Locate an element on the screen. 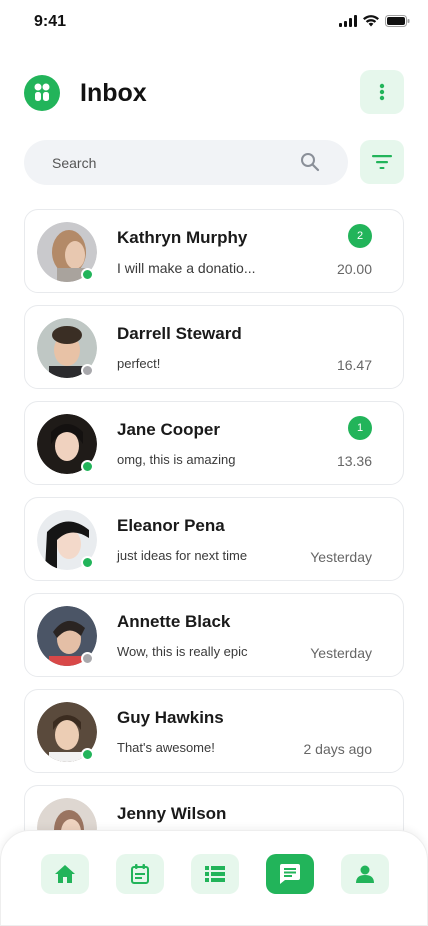 The width and height of the screenshot is (428, 926). contact-name: Jenny Wilson is located at coordinates (172, 813).